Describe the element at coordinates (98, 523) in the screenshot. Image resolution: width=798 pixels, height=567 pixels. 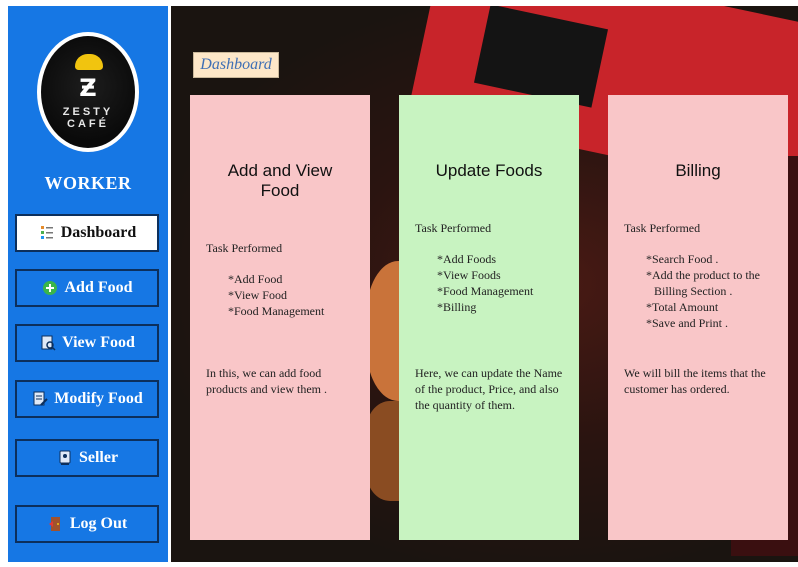
I see `log-out-button-label: Log Out` at that location.